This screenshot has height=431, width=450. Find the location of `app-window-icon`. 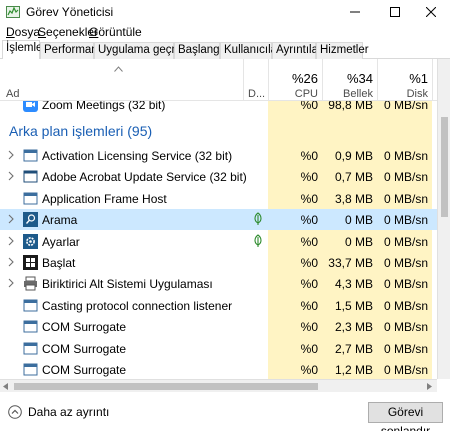

app-window-icon is located at coordinates (30, 176).